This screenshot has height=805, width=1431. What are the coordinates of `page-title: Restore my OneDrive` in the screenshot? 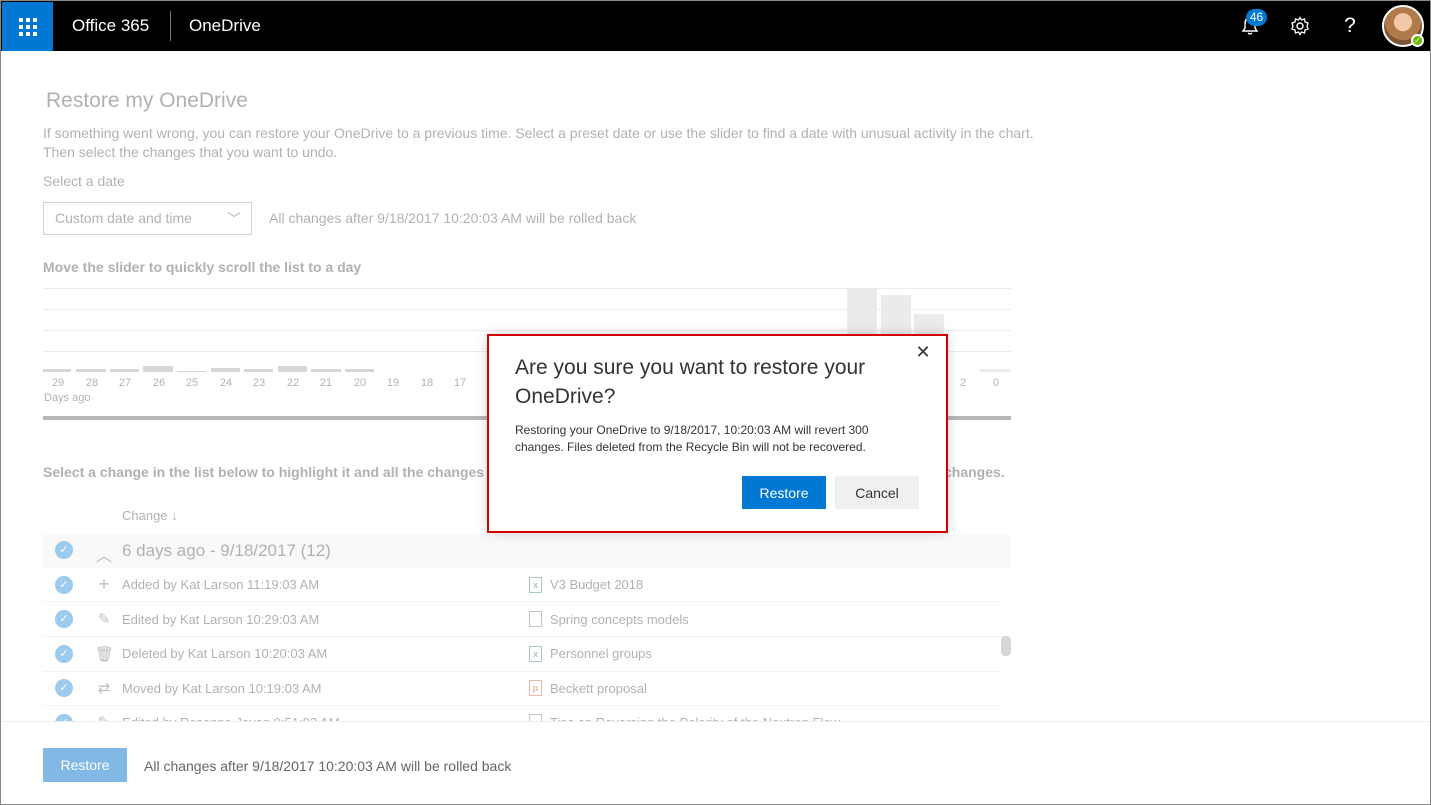 It's located at (147, 100).